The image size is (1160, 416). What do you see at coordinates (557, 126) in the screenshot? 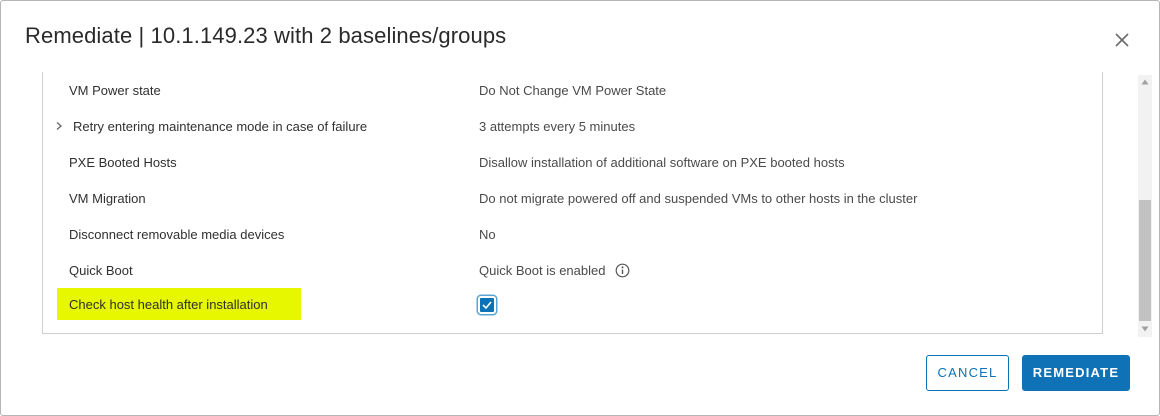
I see `setting-value: 3 attempts every 5 minutes` at bounding box center [557, 126].